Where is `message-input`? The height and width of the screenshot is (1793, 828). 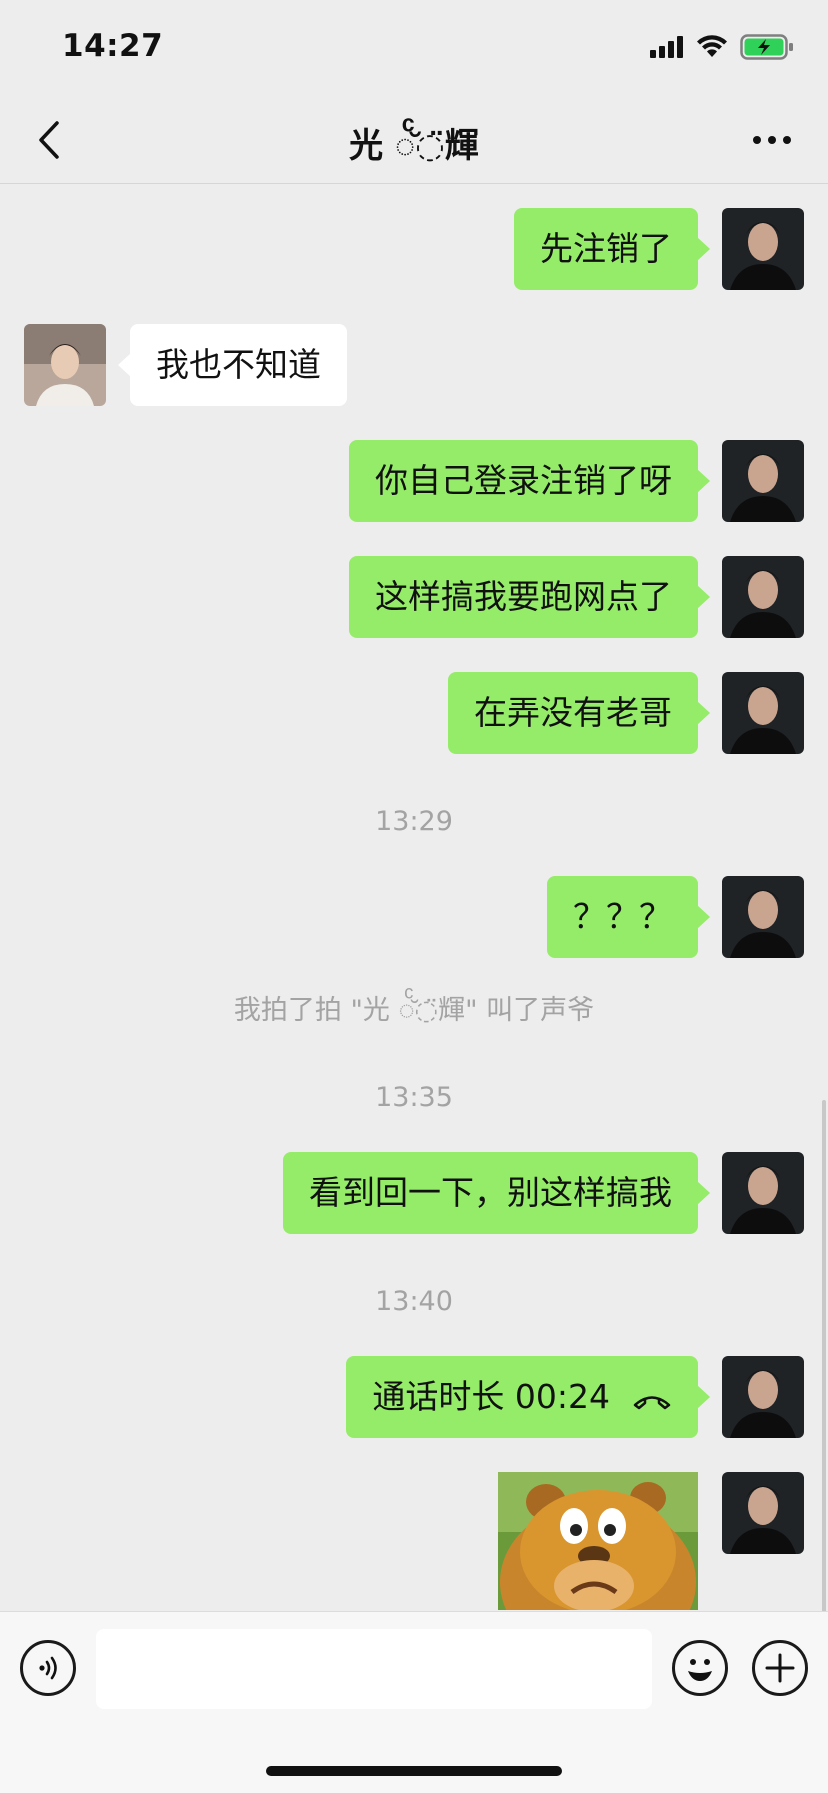
message-input is located at coordinates (374, 1669).